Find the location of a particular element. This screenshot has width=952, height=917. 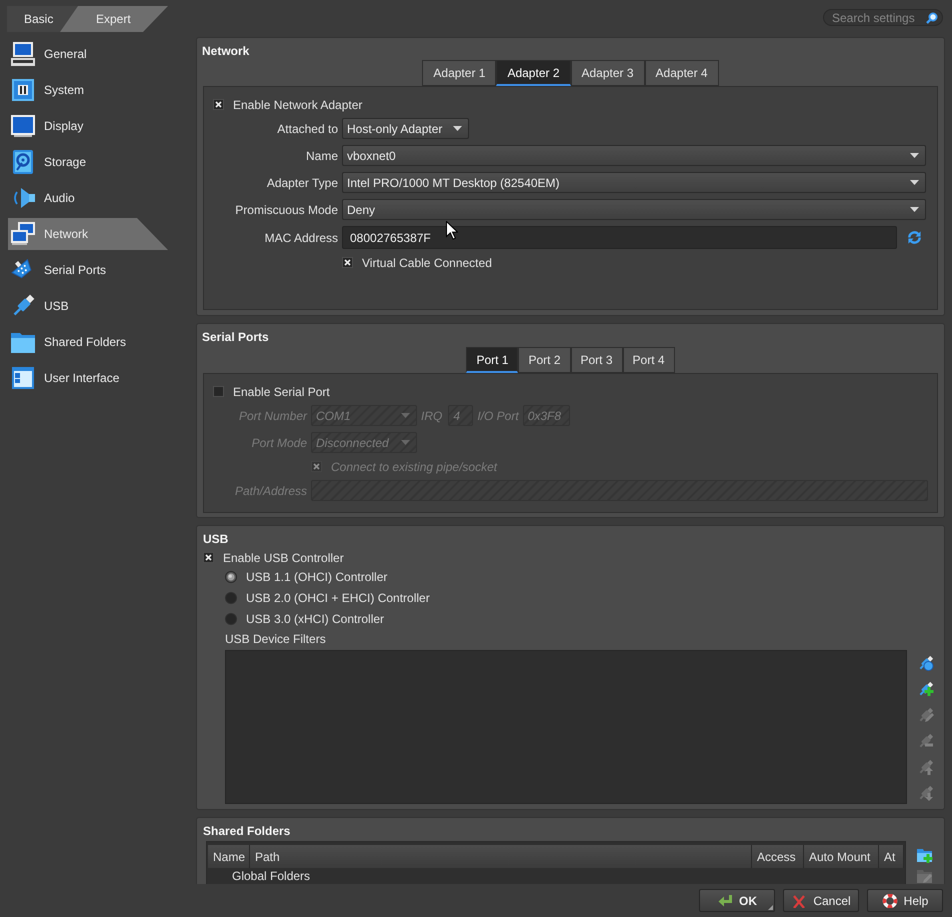

checkbox-label: Virtual Cable Connected is located at coordinates (427, 263).